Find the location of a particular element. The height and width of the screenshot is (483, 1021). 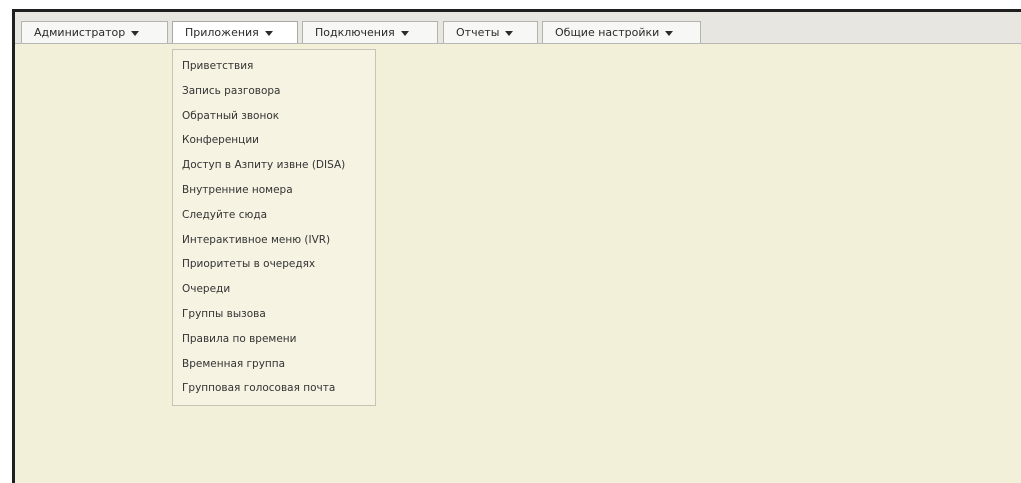

dropdown-item-conferences: Конференции is located at coordinates (274, 140).